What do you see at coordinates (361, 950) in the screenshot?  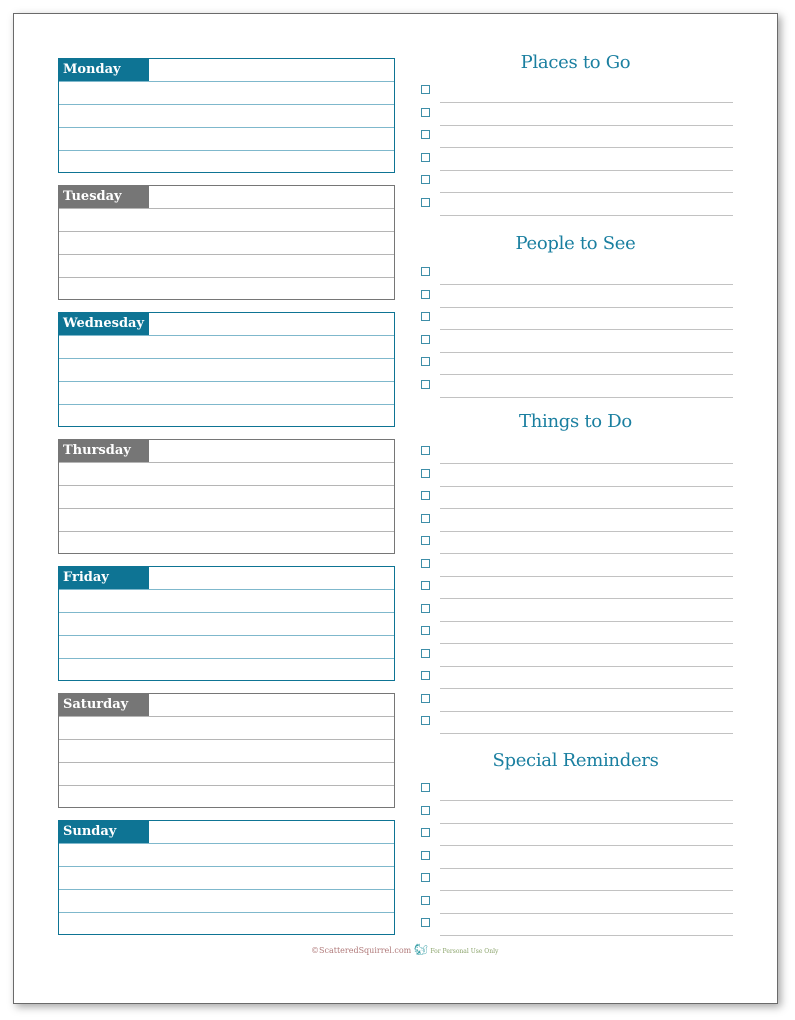 I see `copyright-text: ©ScatteredSquirrel.com` at bounding box center [361, 950].